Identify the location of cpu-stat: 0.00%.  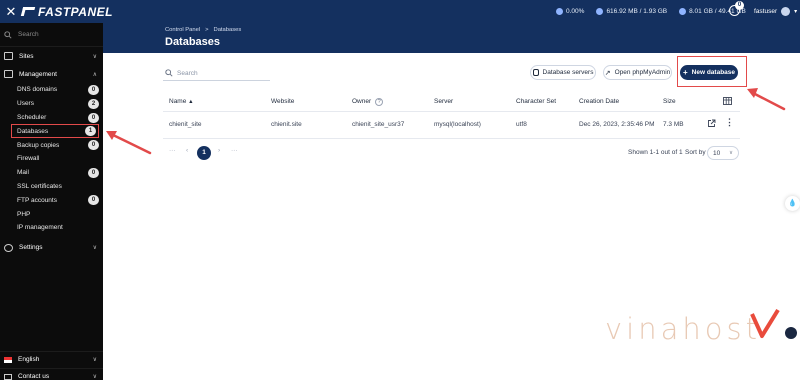
(570, 11).